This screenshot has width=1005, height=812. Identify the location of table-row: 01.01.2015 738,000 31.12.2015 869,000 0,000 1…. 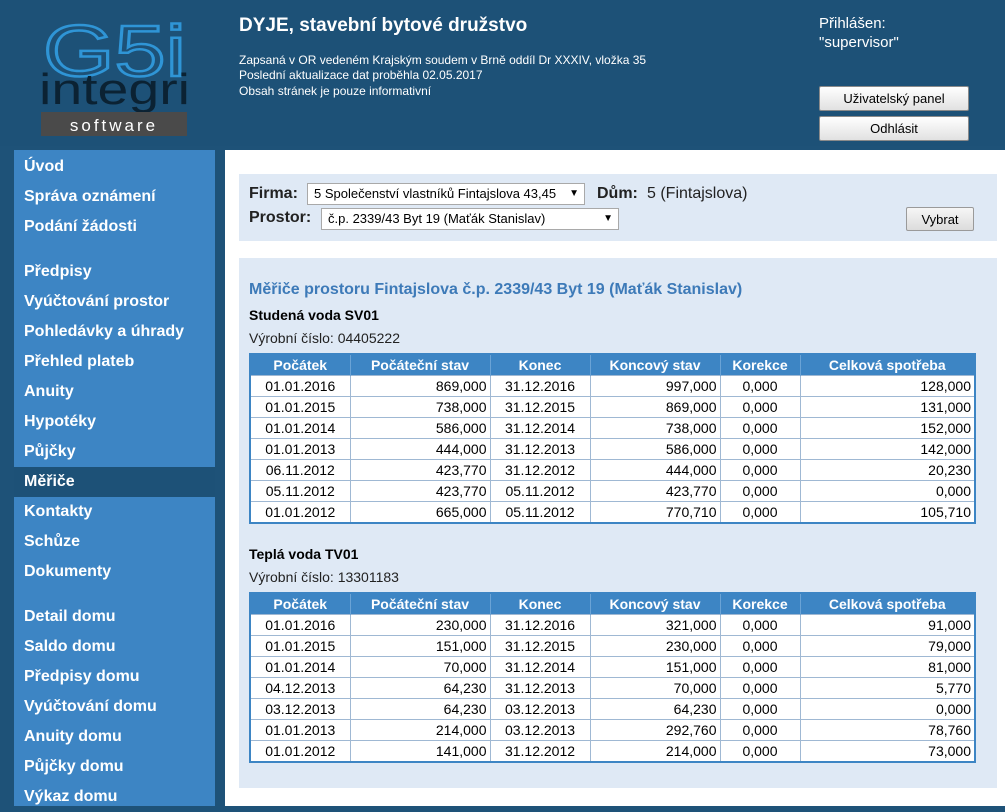
(612, 407).